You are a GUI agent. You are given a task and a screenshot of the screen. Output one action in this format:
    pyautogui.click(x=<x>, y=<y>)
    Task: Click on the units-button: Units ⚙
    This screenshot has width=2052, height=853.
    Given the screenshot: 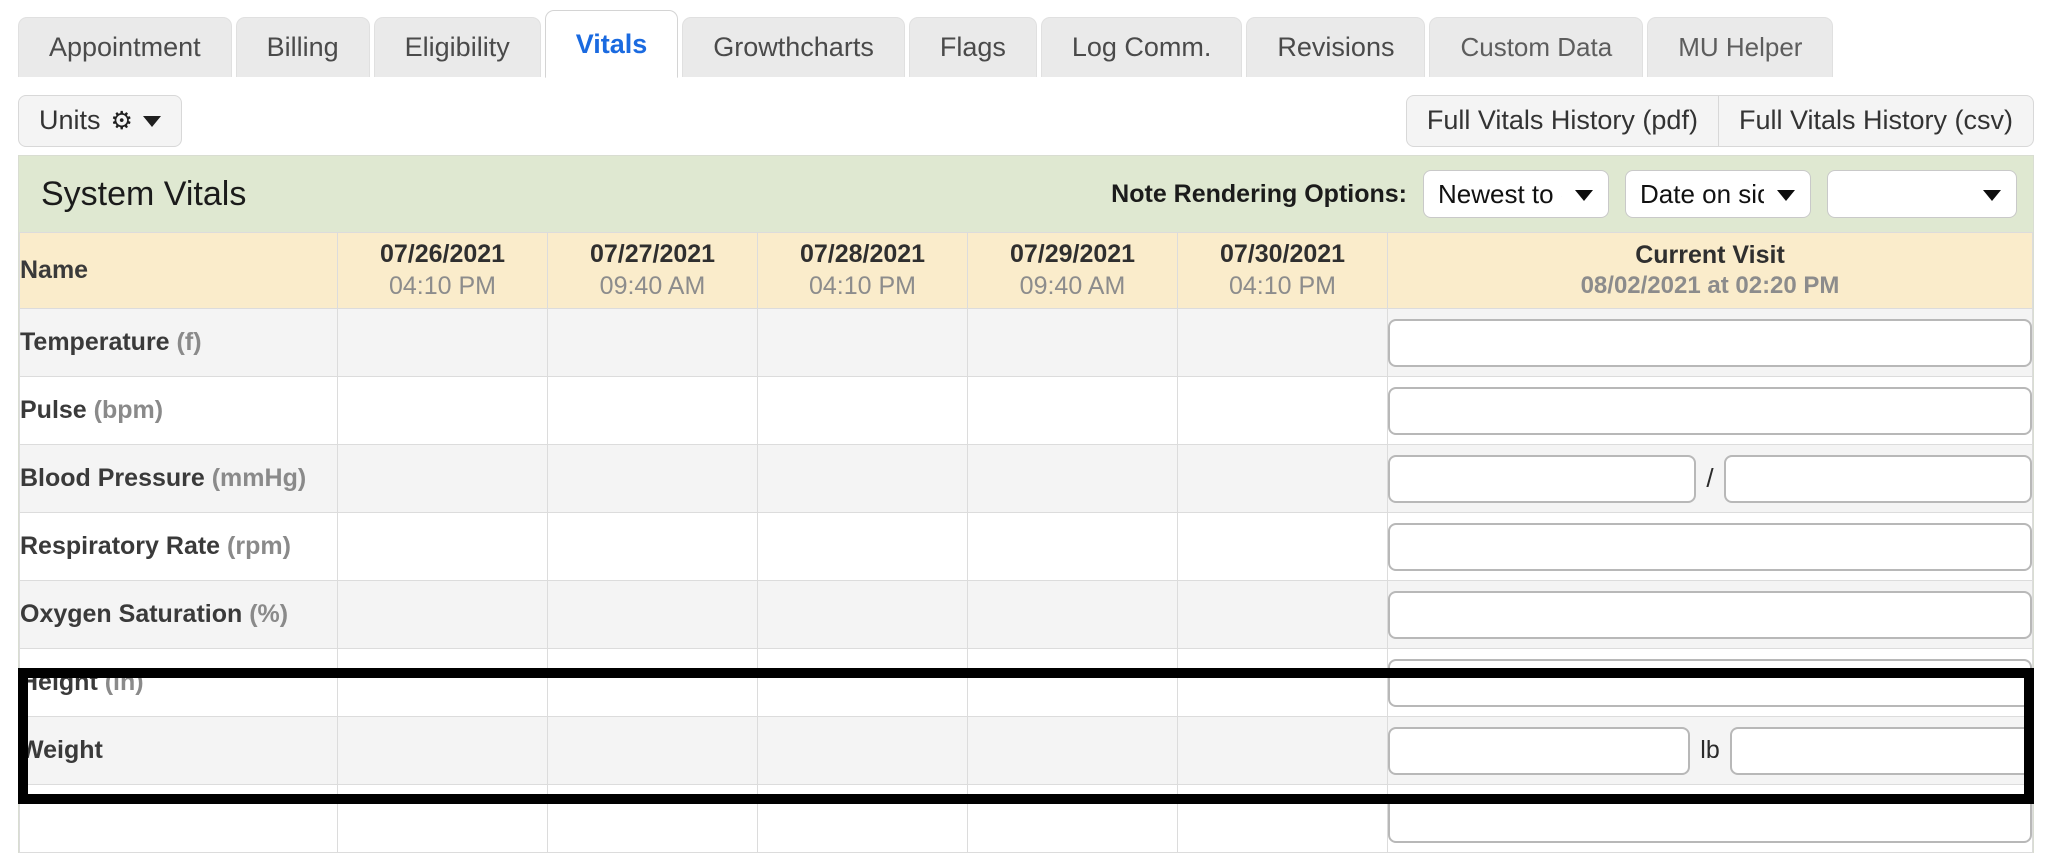 What is the action you would take?
    pyautogui.click(x=100, y=121)
    